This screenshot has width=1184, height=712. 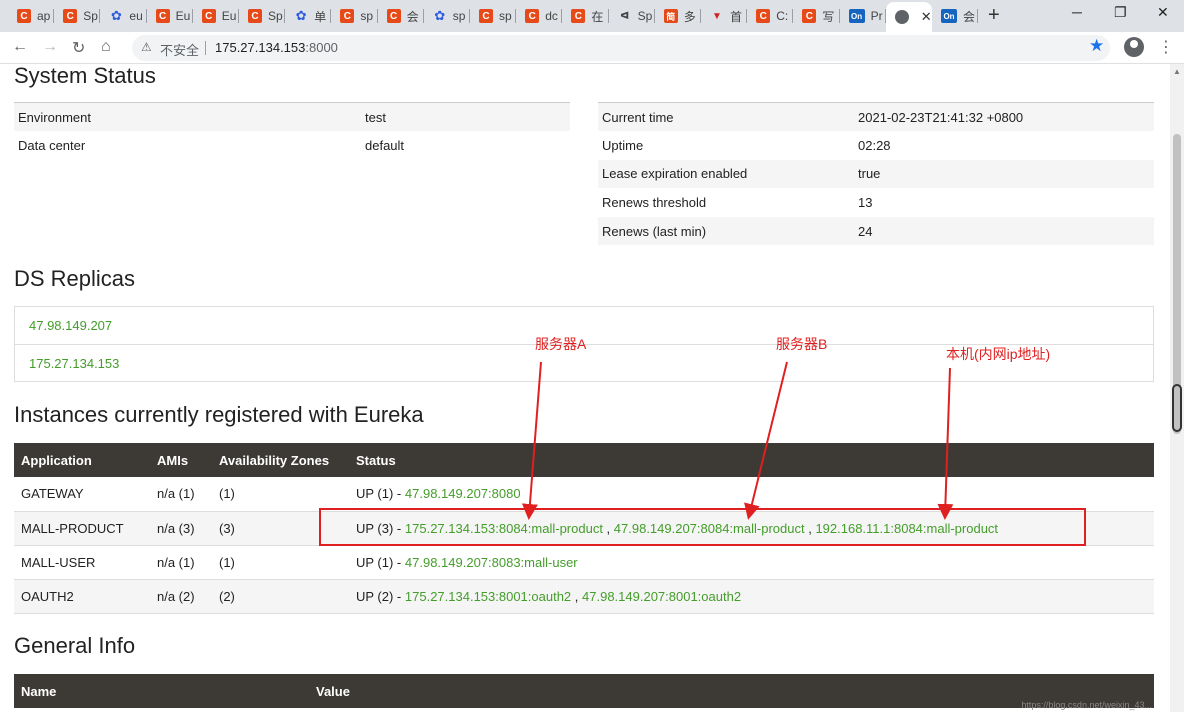 I want to click on menu-icon: ⋮, so click(x=1166, y=47).